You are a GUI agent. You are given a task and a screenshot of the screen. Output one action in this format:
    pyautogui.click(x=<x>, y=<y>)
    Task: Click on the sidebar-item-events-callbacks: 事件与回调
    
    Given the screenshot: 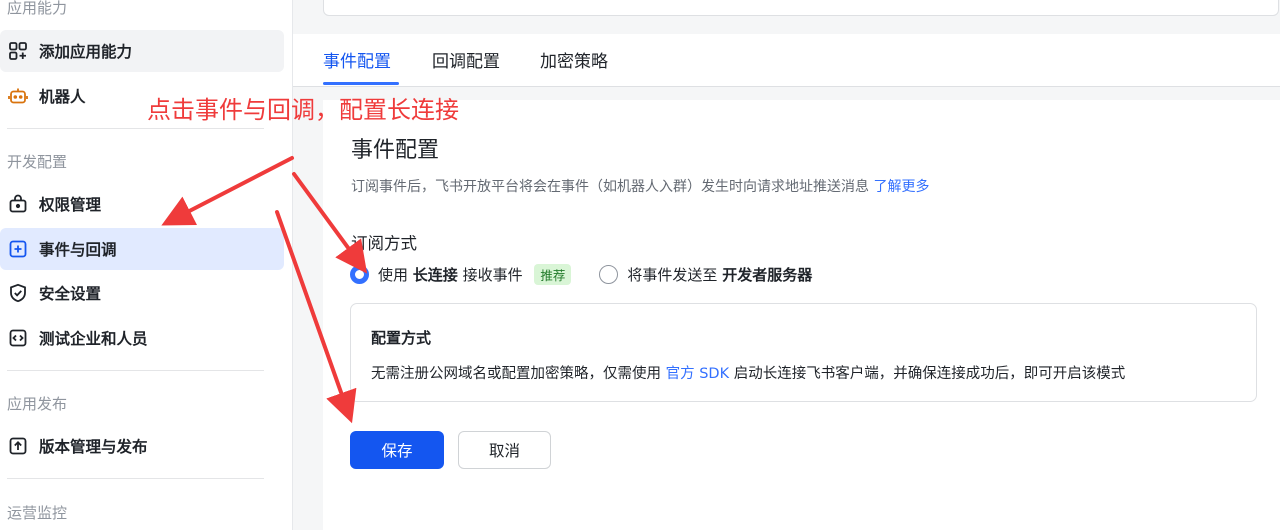 What is the action you would take?
    pyautogui.click(x=142, y=249)
    